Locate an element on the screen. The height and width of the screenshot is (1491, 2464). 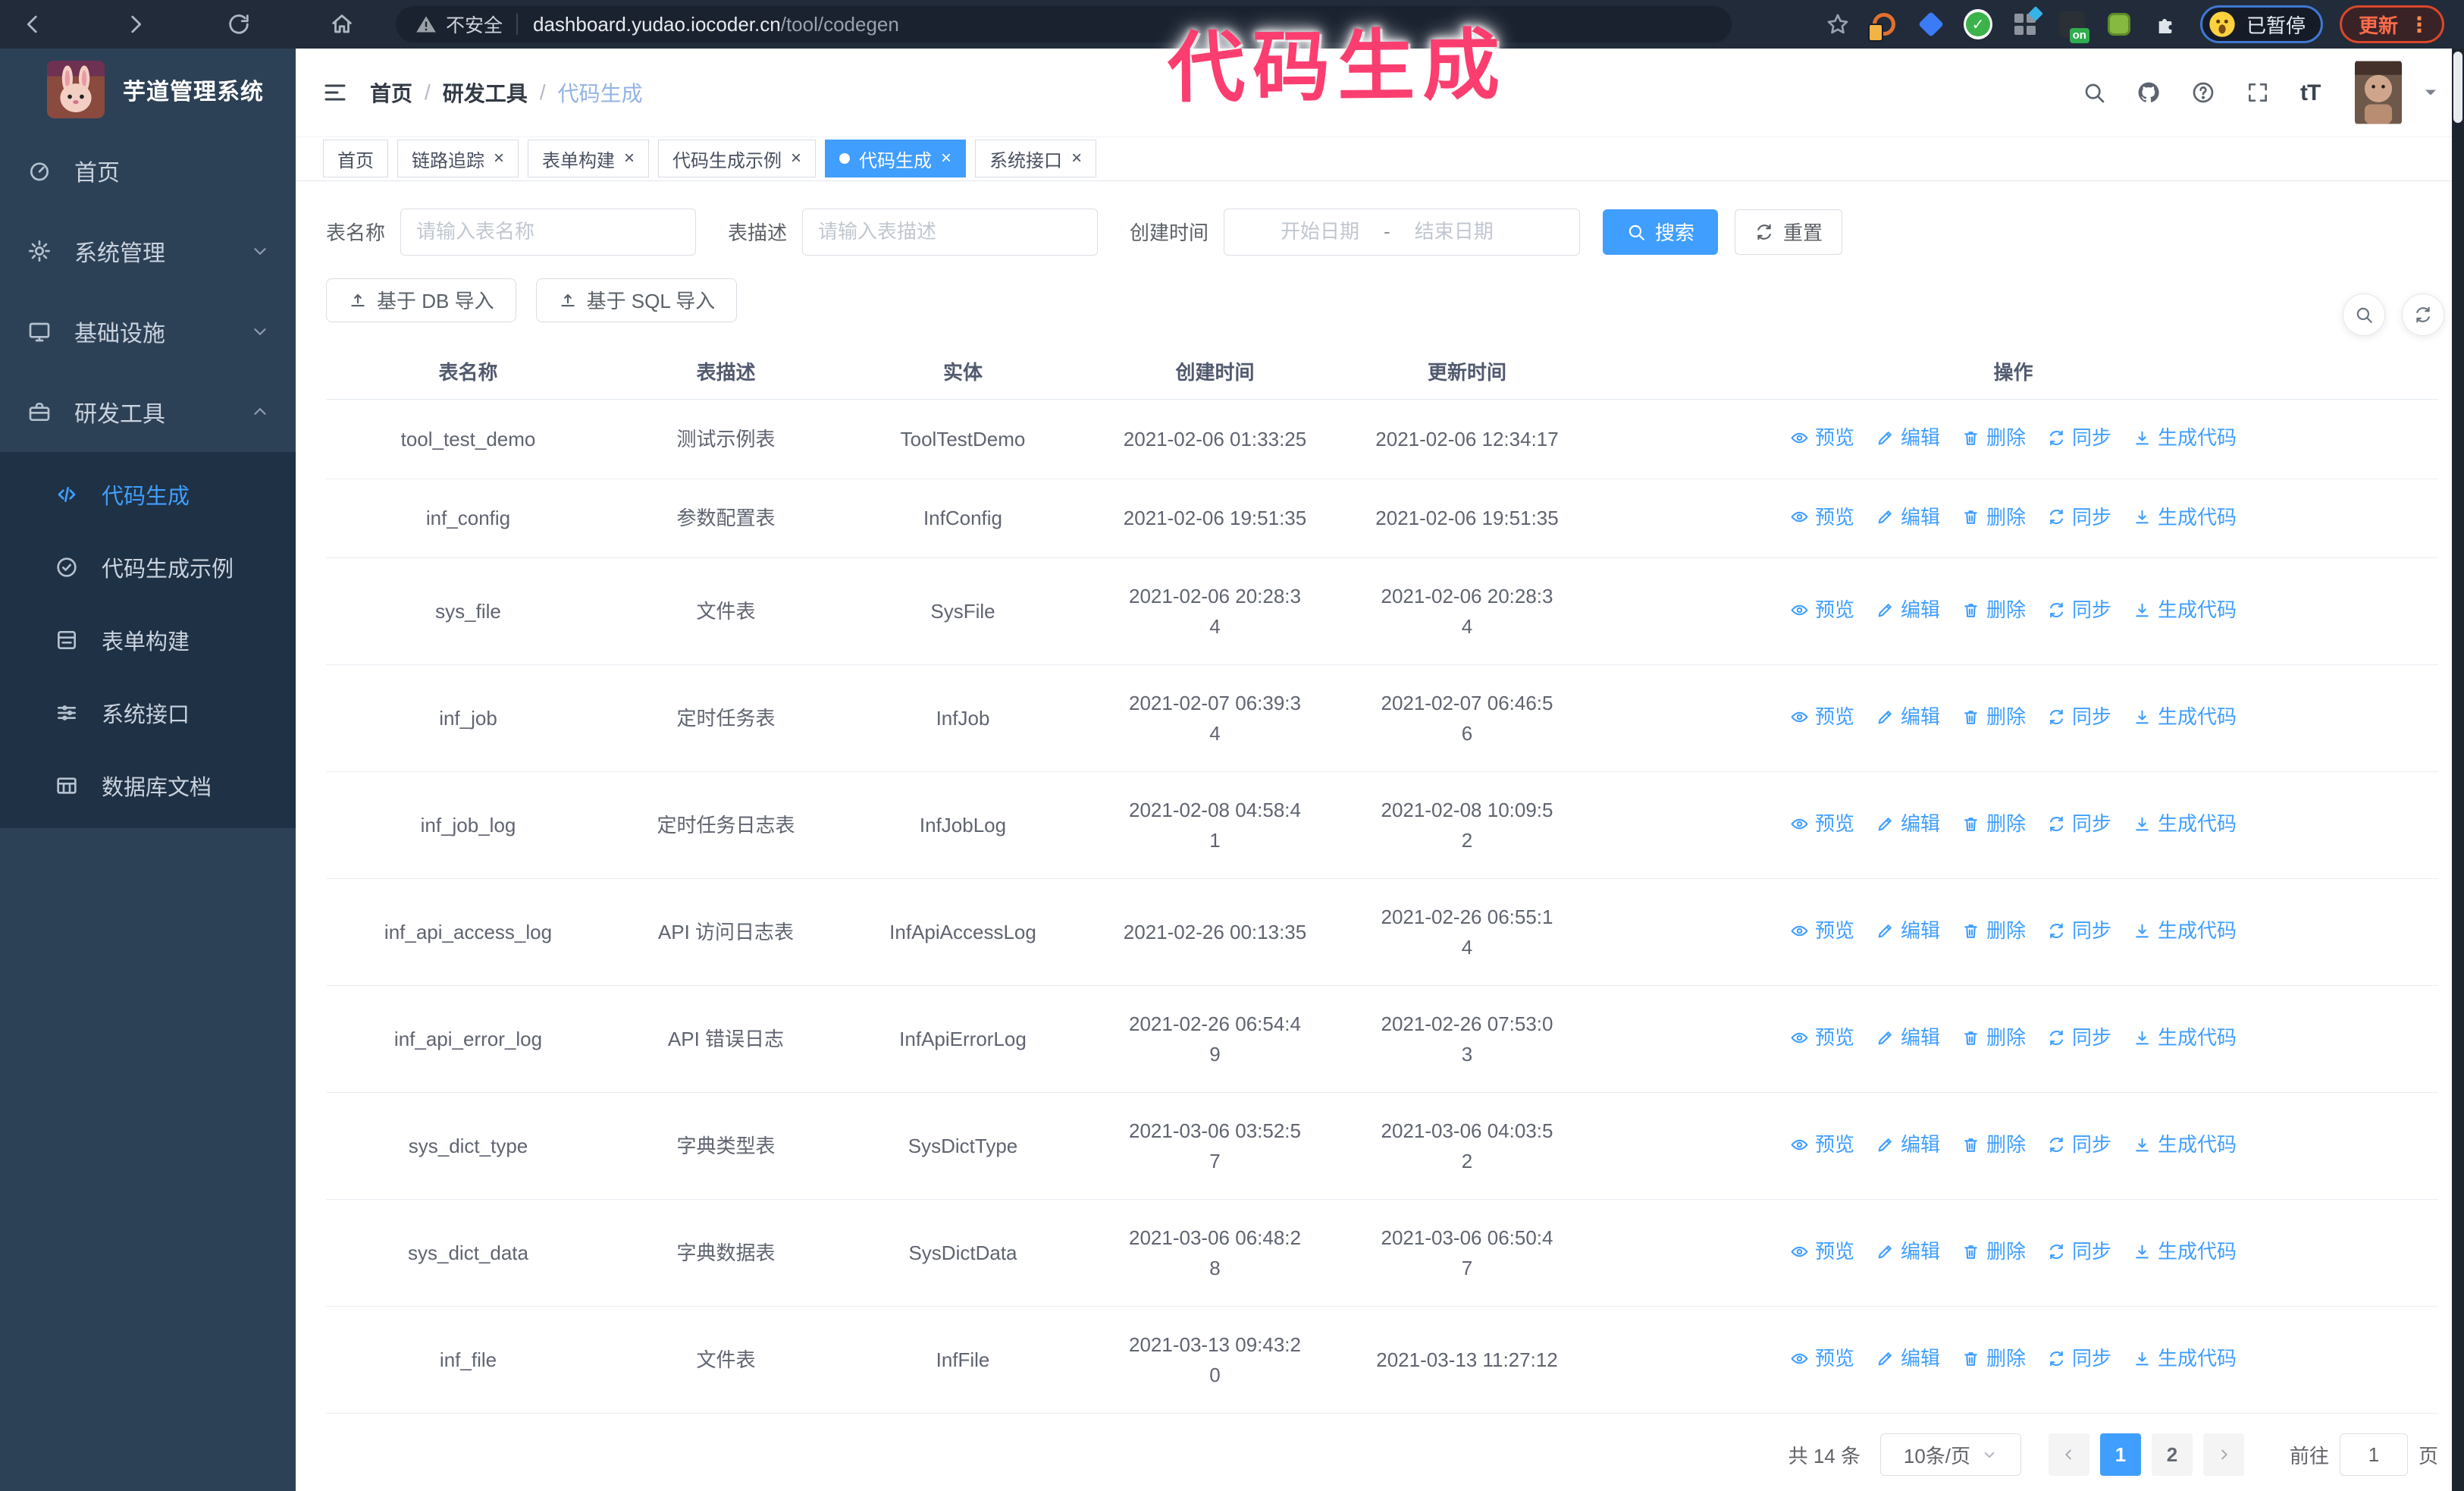
import-sql-button: 基于 SQL 导入 is located at coordinates (637, 300).